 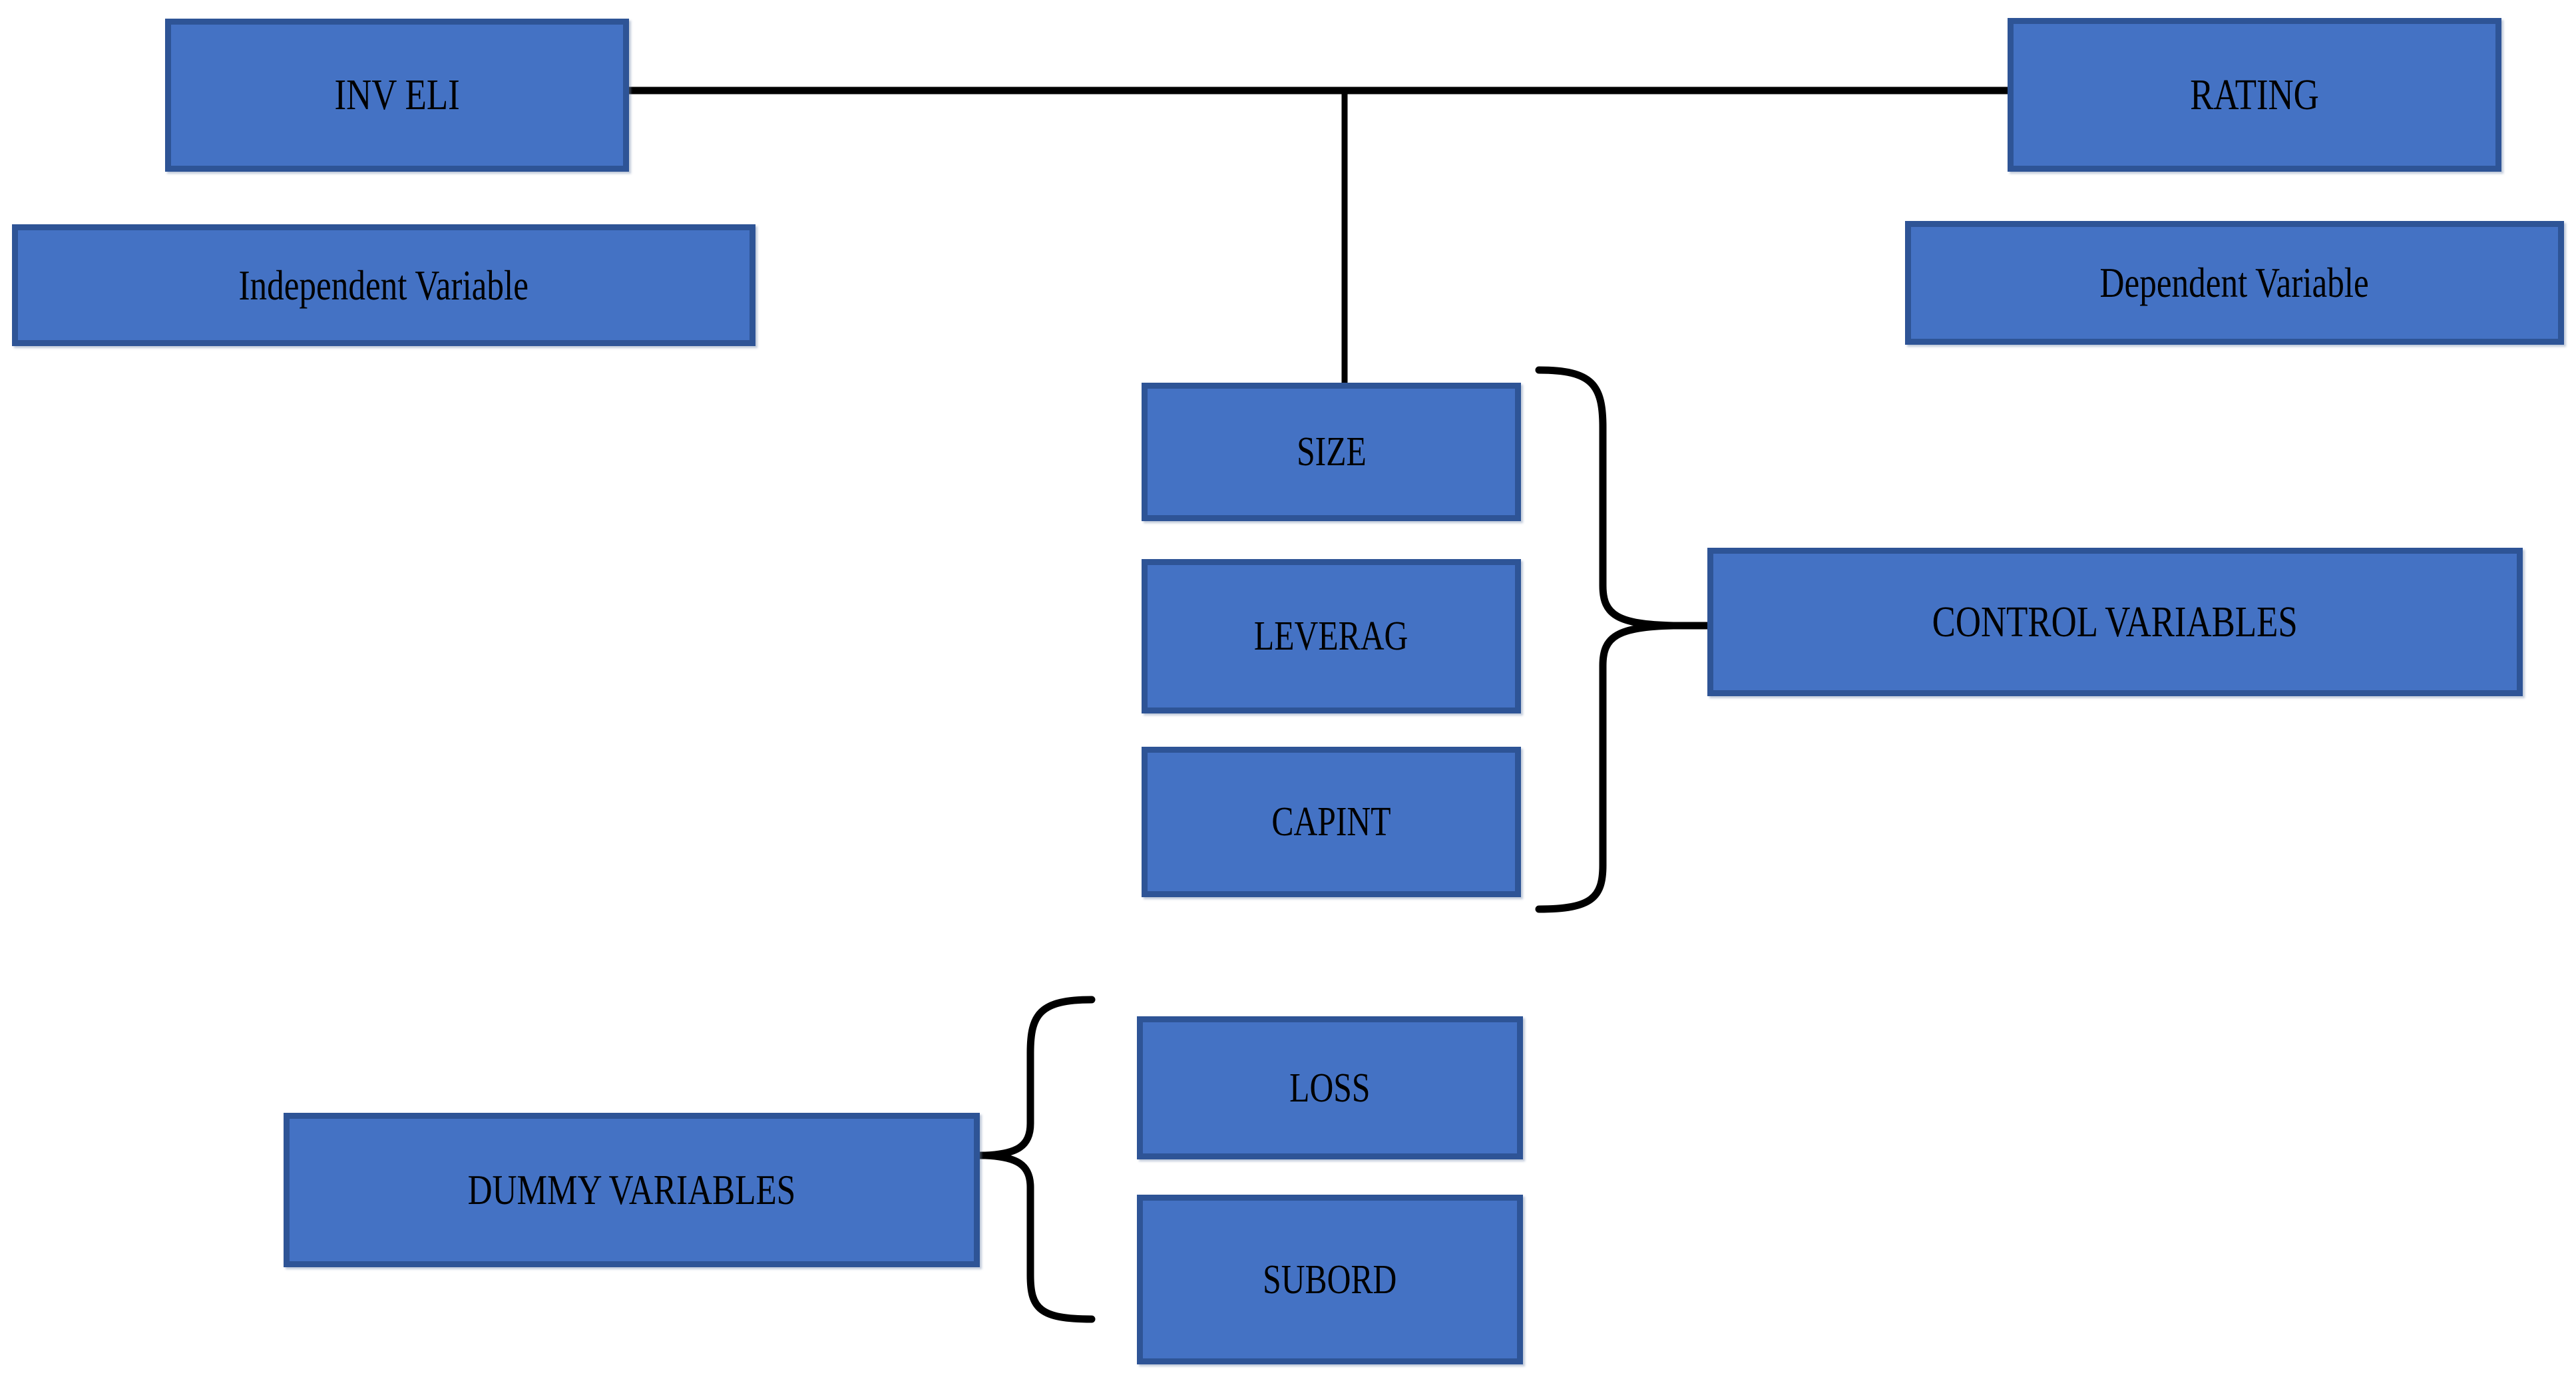 I want to click on node-control-variables: CONTROL VARIABLES, so click(x=2115, y=622).